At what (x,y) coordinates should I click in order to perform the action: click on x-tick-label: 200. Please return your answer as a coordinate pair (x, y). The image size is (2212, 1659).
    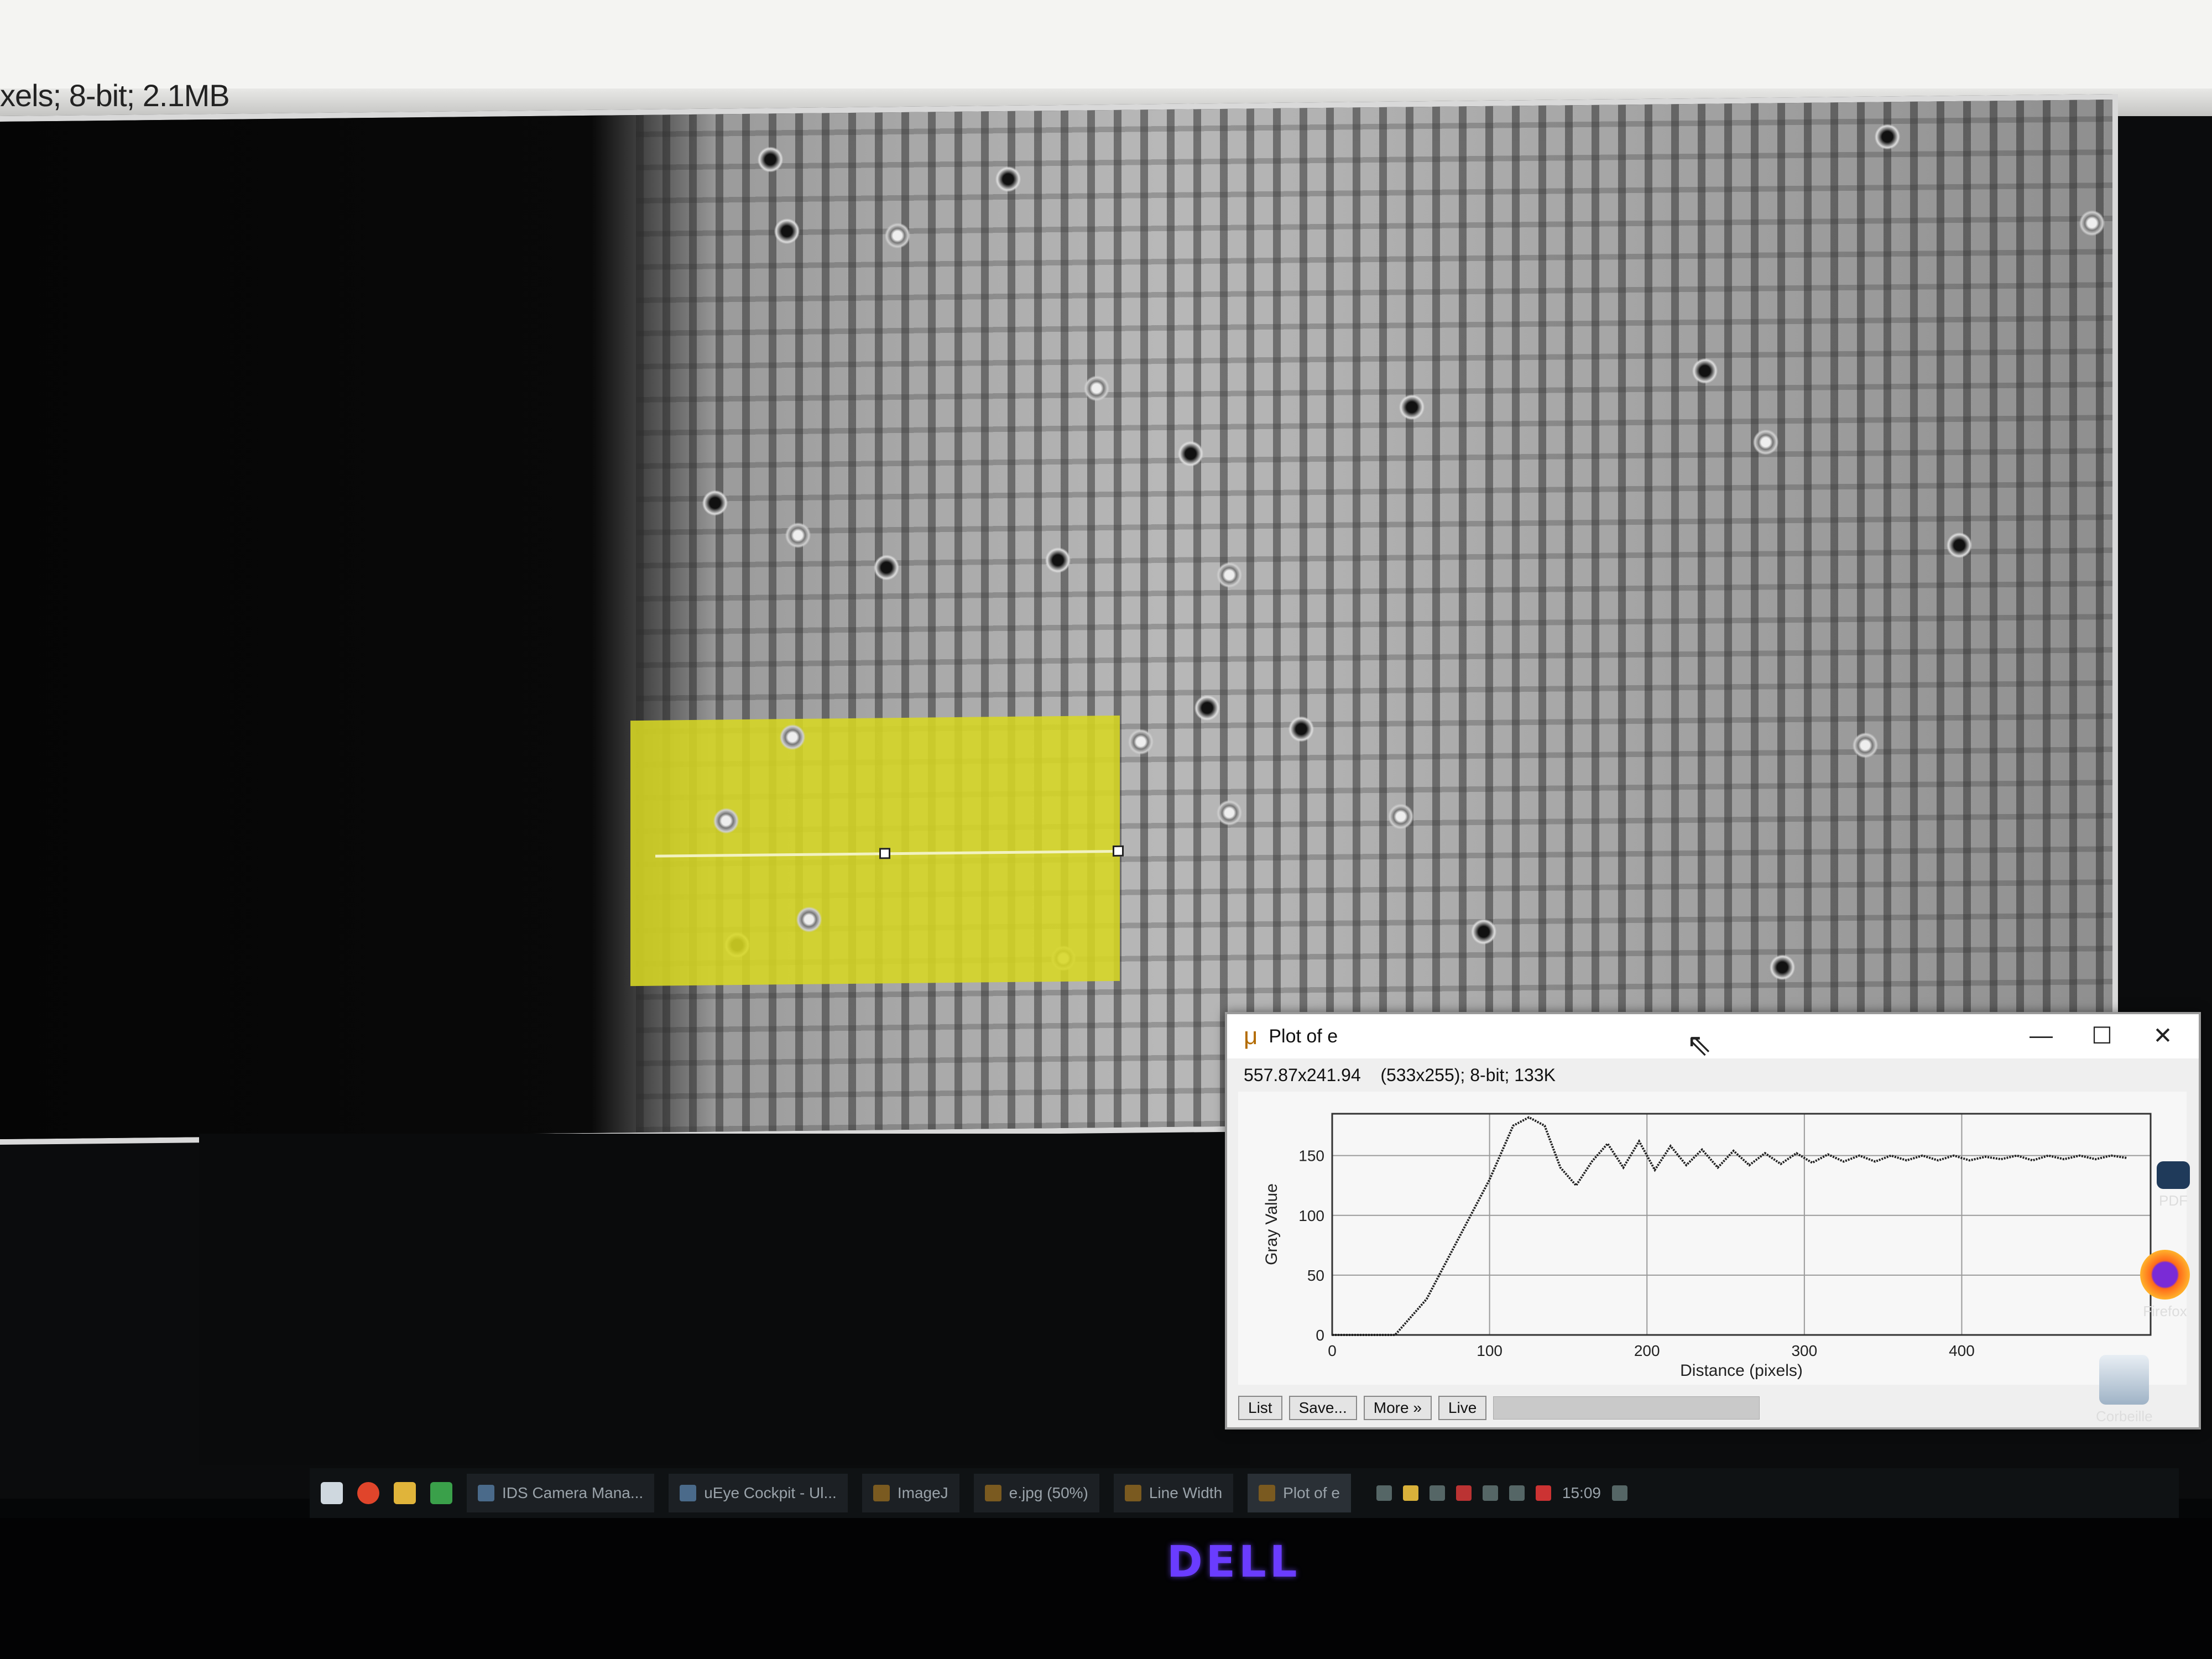
    Looking at the image, I should click on (1647, 1351).